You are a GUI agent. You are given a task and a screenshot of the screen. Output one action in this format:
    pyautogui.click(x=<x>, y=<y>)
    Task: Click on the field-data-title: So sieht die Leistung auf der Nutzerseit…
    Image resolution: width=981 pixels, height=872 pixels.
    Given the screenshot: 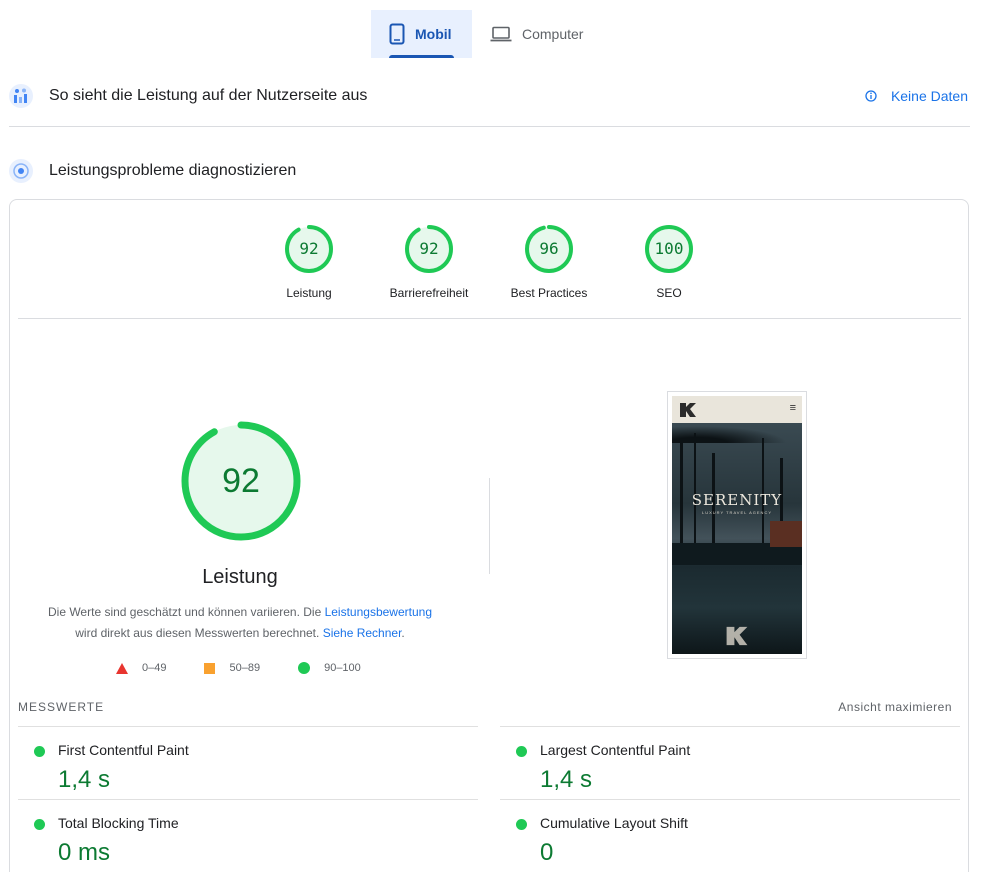 What is the action you would take?
    pyautogui.click(x=208, y=95)
    